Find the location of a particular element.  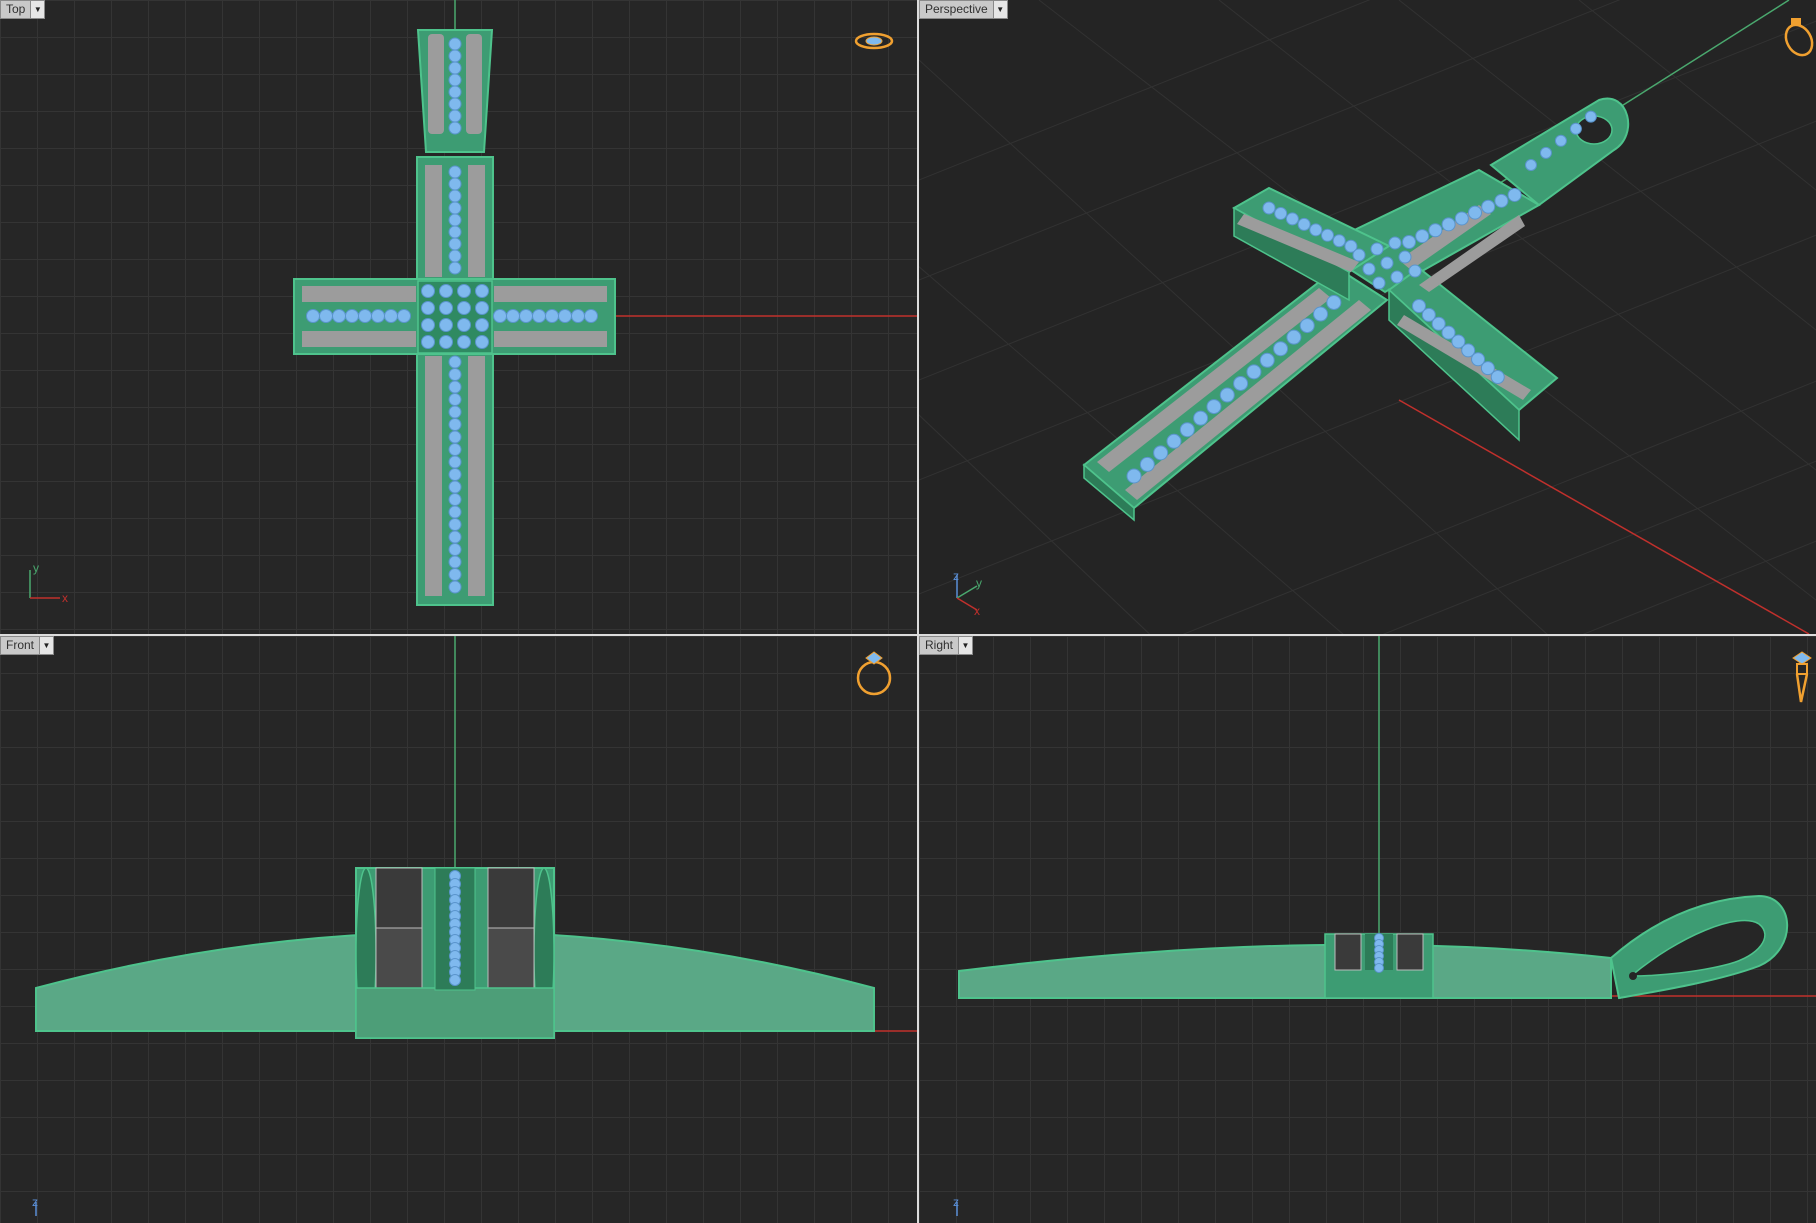

x-axis-line is located at coordinates (1604, 516).